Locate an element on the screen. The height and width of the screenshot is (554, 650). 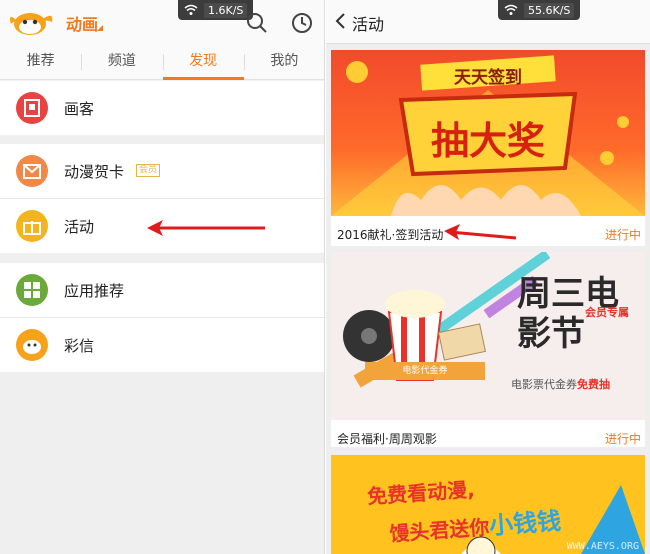
banner-big-text: 抽大奖 is located at coordinates (487, 140).